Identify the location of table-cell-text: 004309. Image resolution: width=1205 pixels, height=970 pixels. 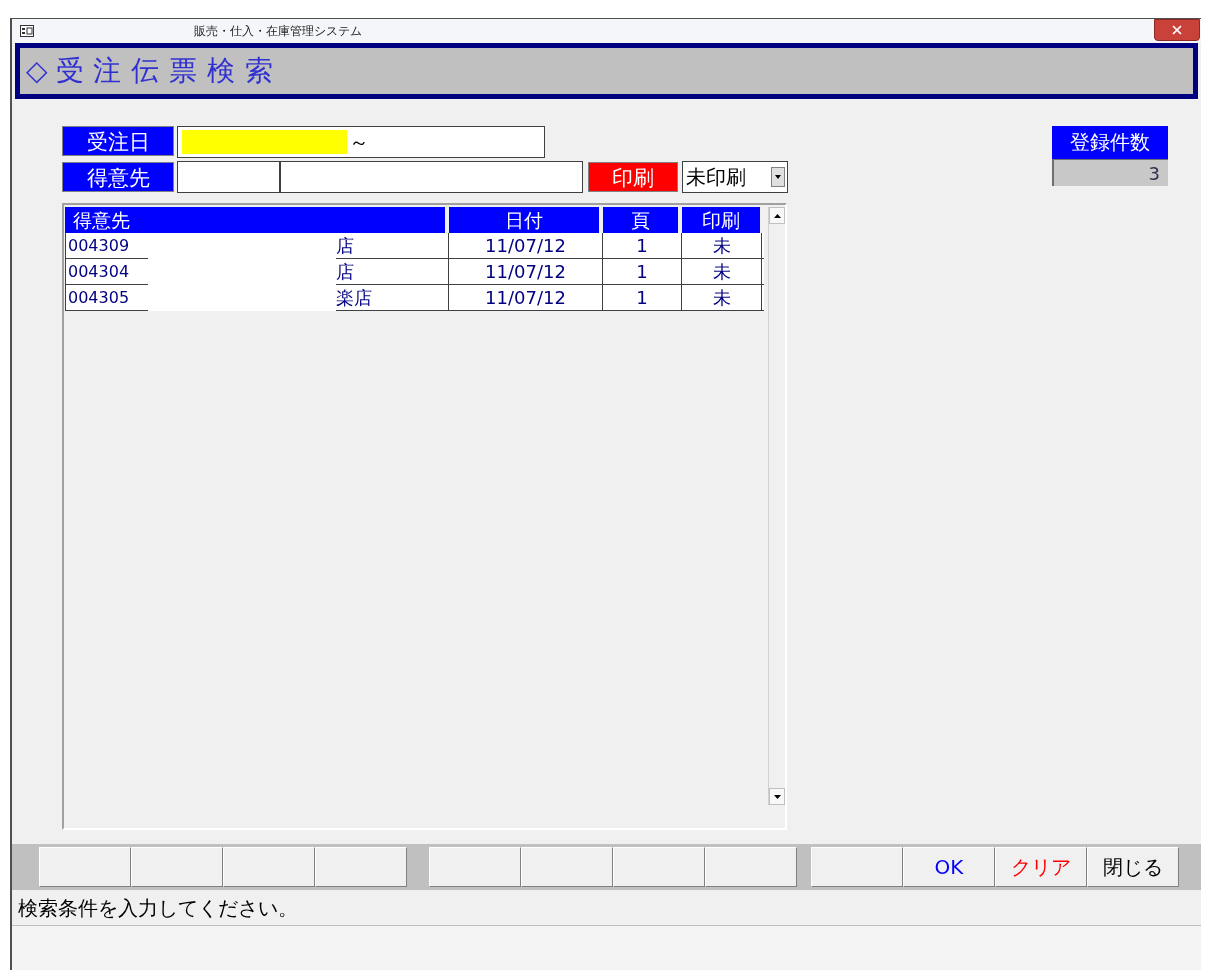
(99, 245).